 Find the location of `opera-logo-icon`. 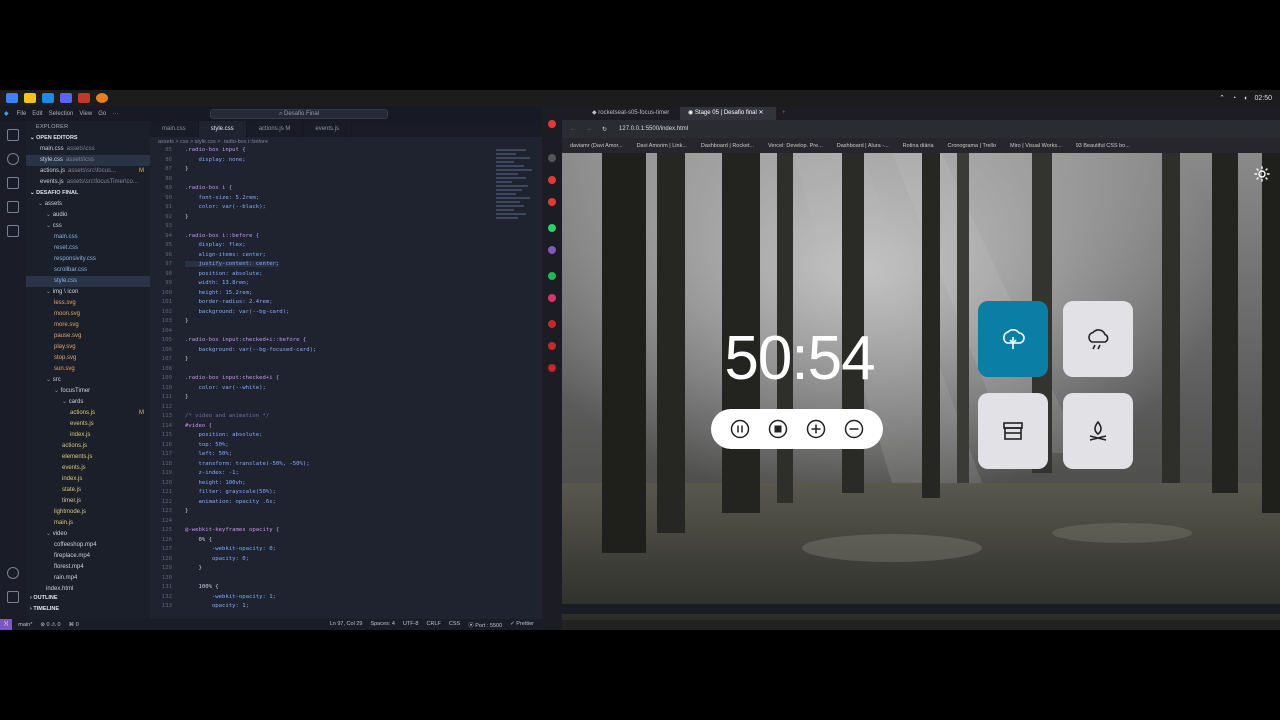

opera-logo-icon is located at coordinates (552, 124).